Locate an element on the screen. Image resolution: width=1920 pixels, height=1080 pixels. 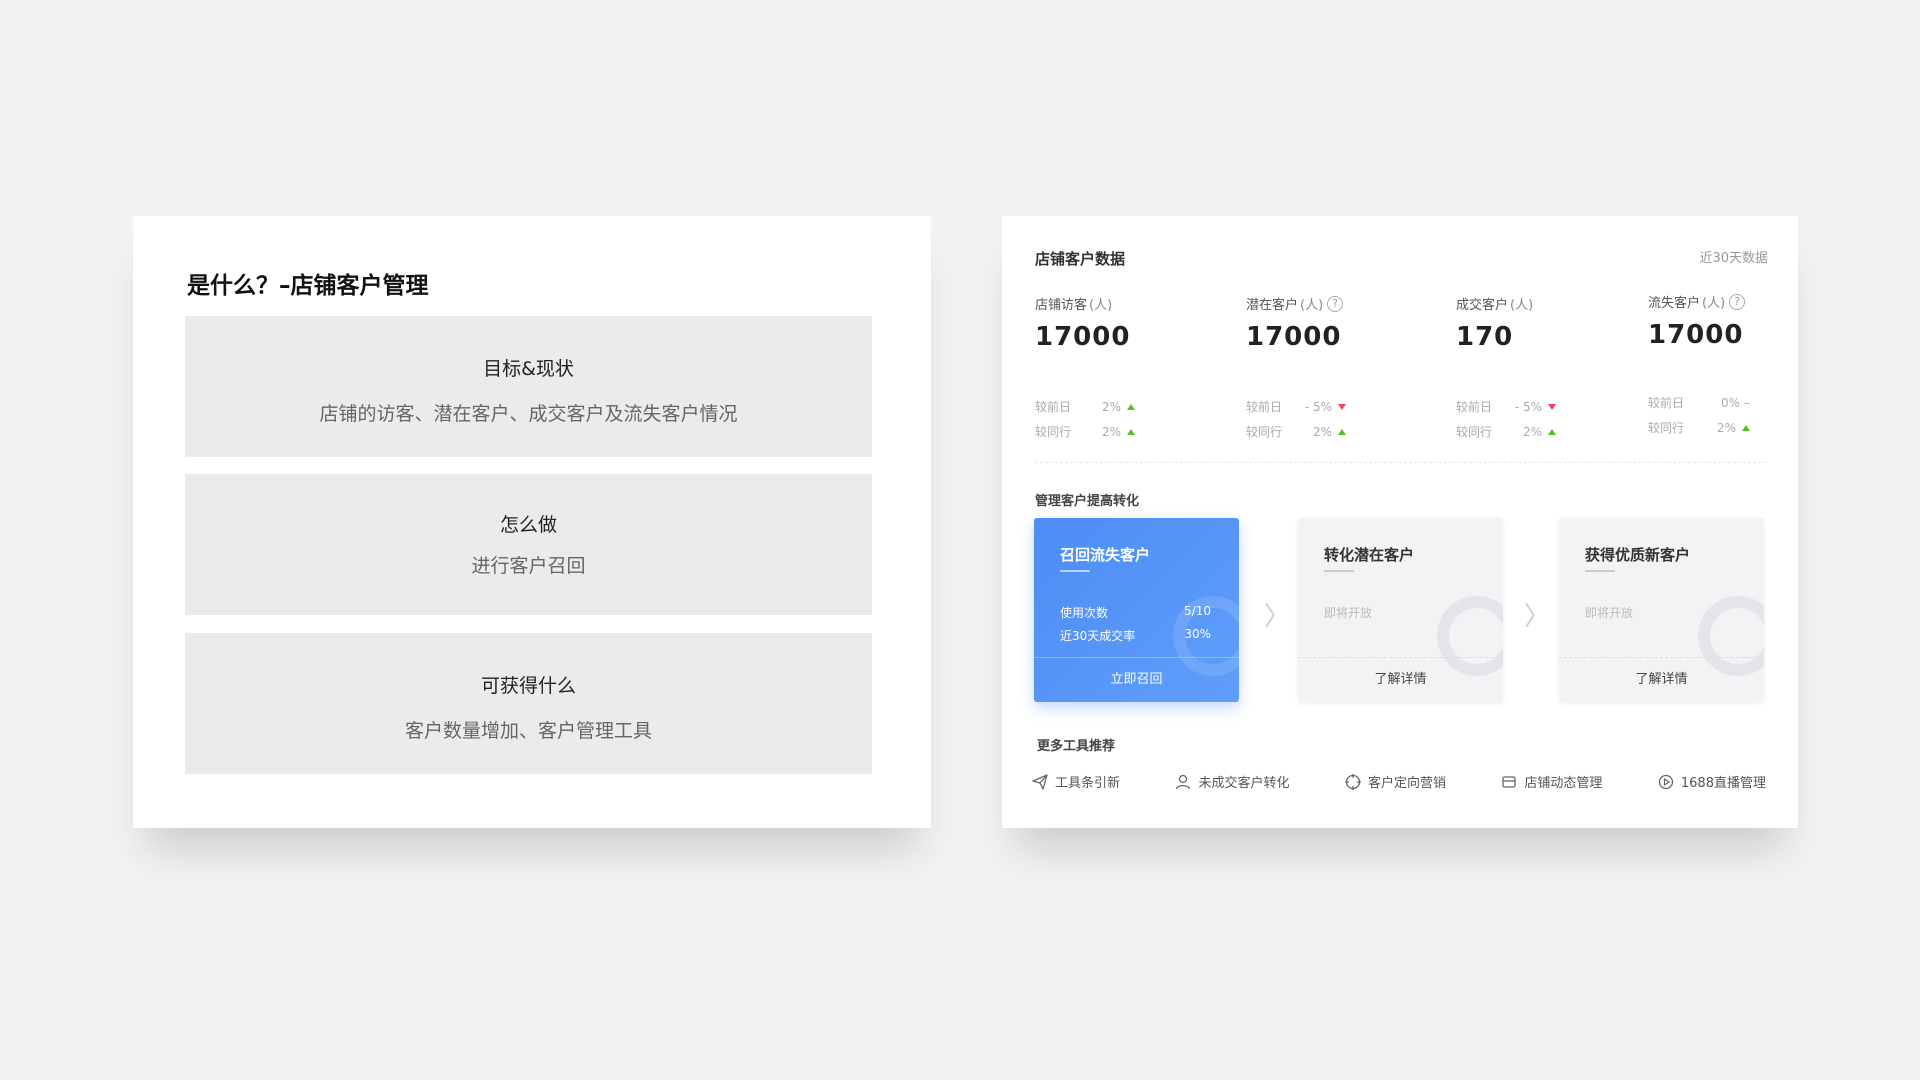
tool-card-name: 转化潜在客户 is located at coordinates (1369, 555).